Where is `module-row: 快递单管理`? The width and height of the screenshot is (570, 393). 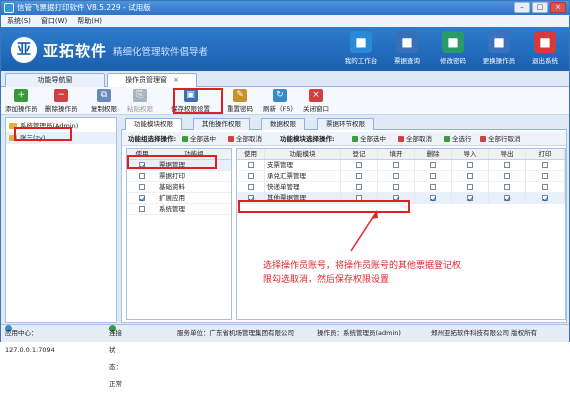 module-row: 快递单管理 is located at coordinates (401, 187).